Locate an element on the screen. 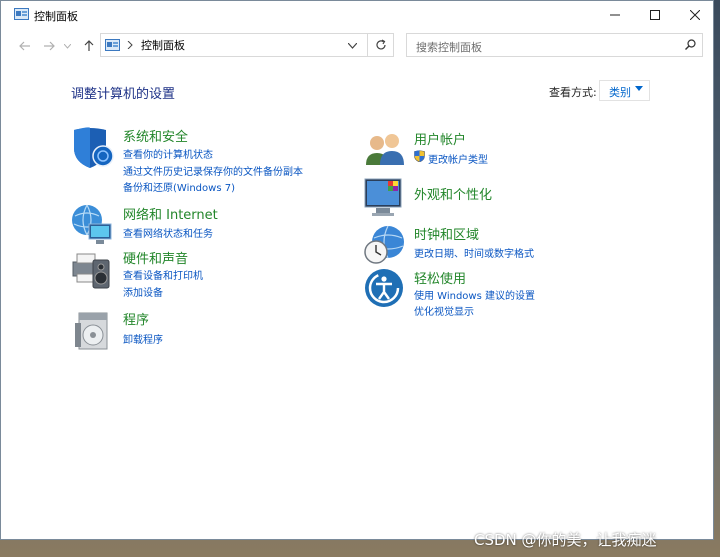  users-icon is located at coordinates (385, 150).